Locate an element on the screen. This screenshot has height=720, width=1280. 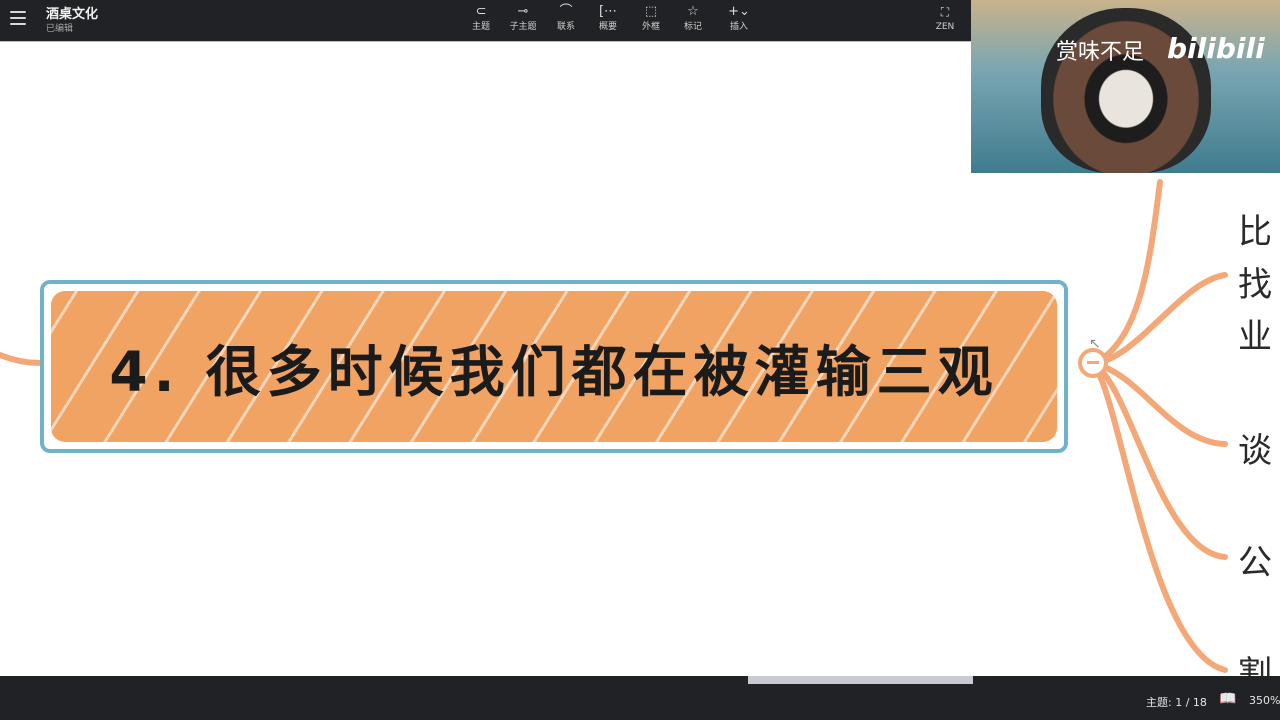
summary-button: [⋯ 概要 is located at coordinates (608, 18).